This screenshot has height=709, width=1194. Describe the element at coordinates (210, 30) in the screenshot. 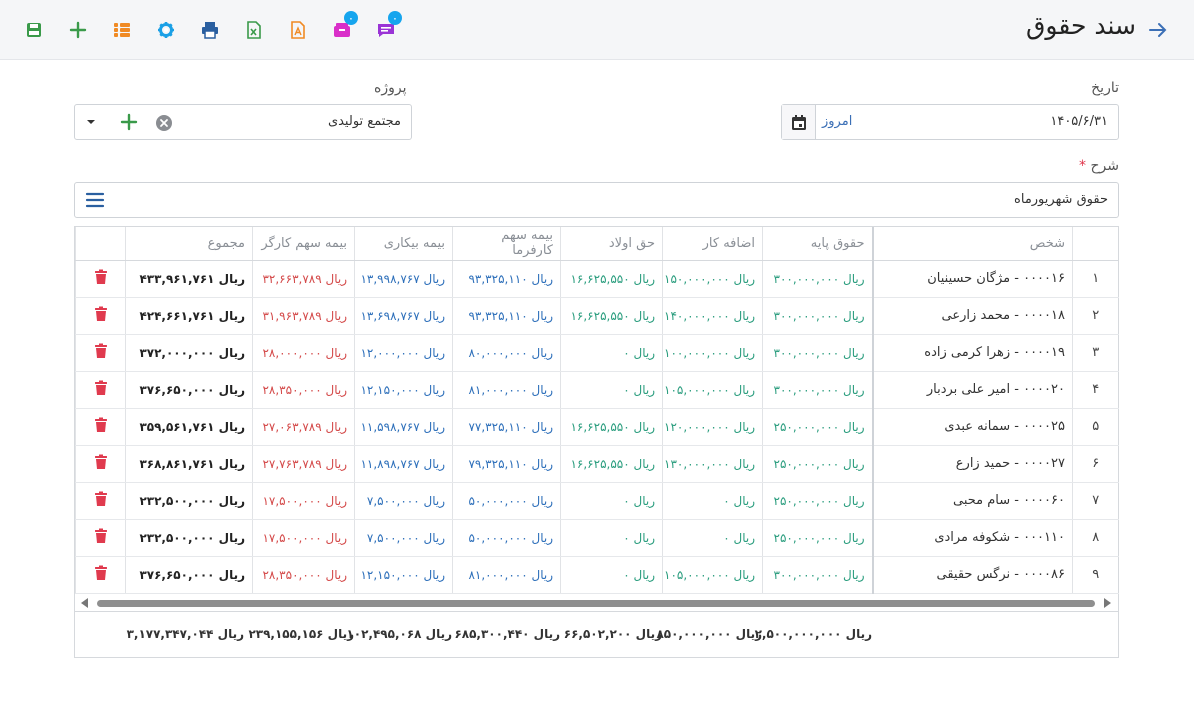

I see `print-button` at that location.